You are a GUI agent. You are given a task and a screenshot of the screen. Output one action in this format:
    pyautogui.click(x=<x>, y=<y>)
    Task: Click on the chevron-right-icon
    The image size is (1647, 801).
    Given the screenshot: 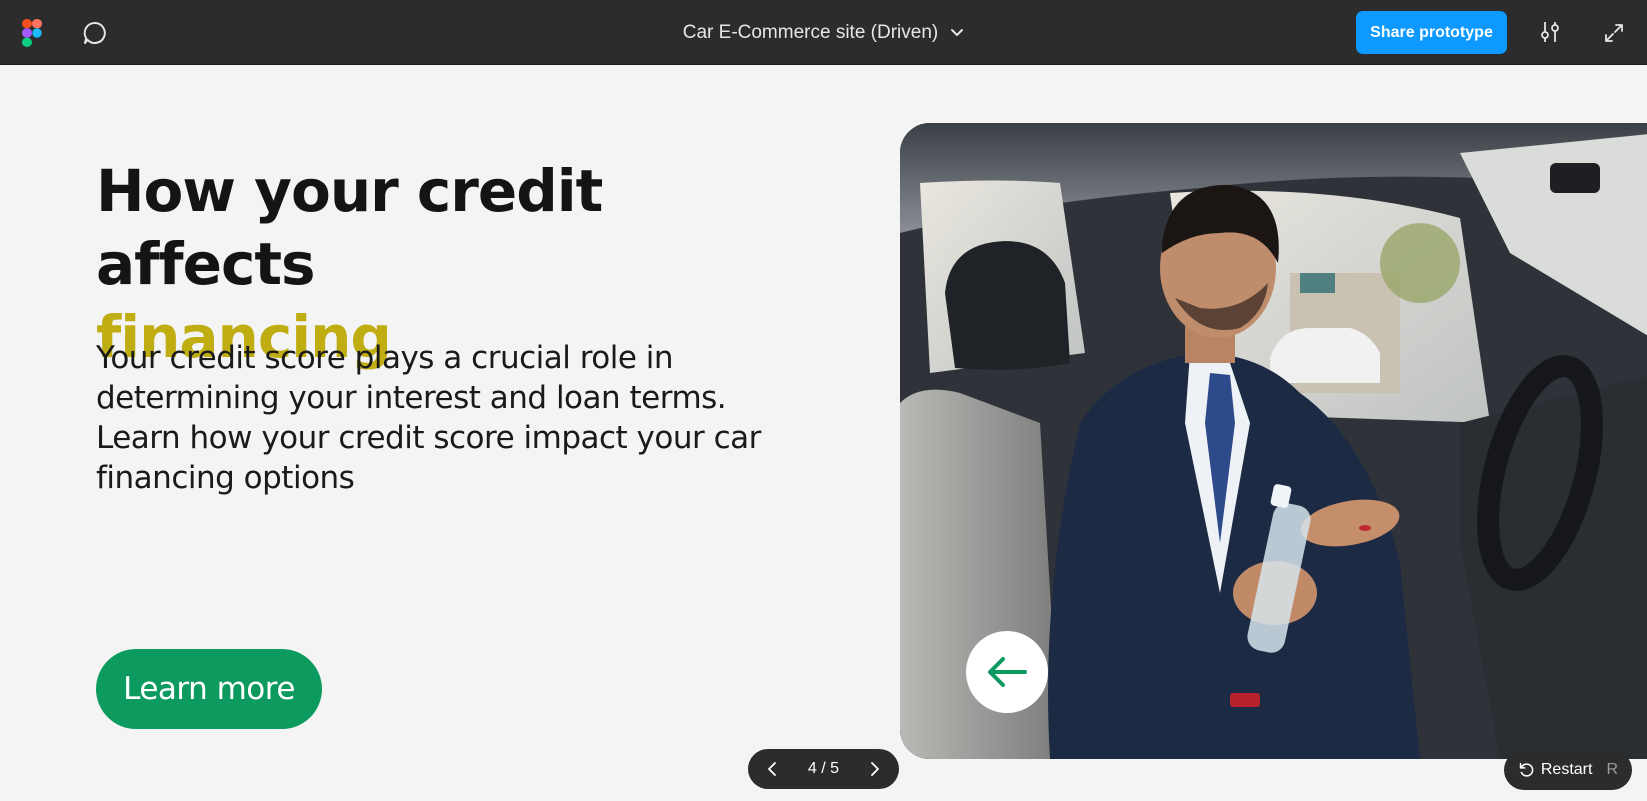 What is the action you would take?
    pyautogui.click(x=875, y=769)
    